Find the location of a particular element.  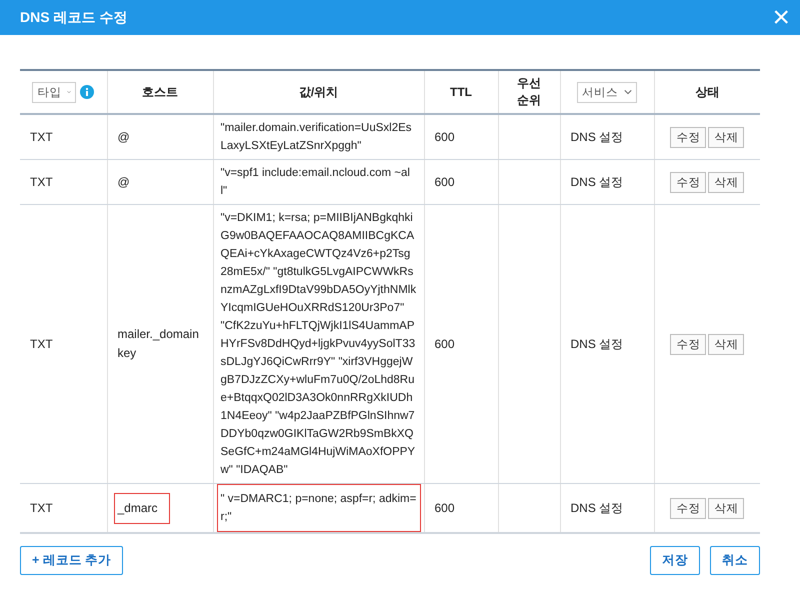

window-title: DNS 레코드 수정 is located at coordinates (74, 17).